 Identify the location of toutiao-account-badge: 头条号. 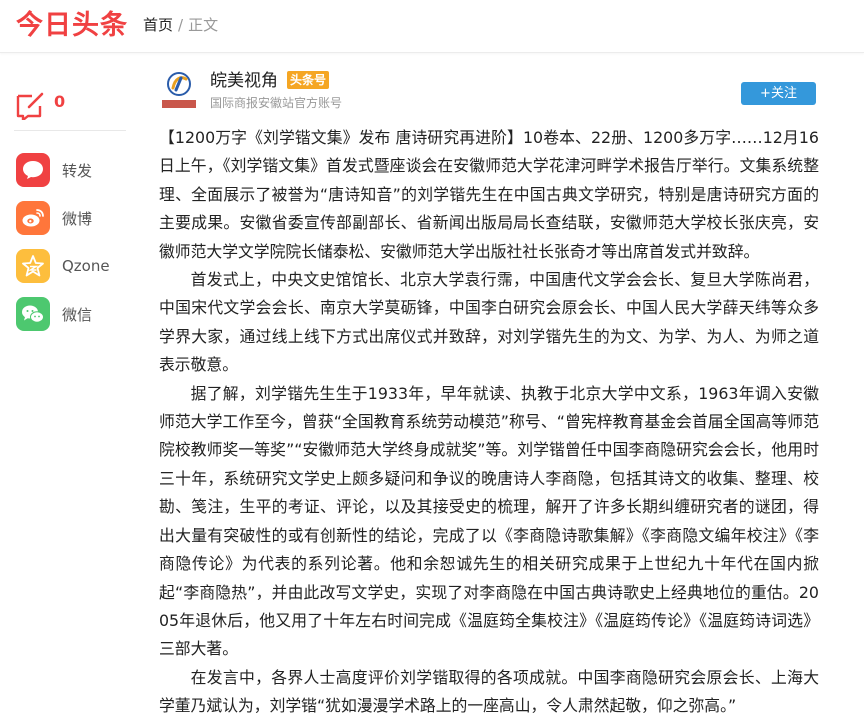
(308, 80).